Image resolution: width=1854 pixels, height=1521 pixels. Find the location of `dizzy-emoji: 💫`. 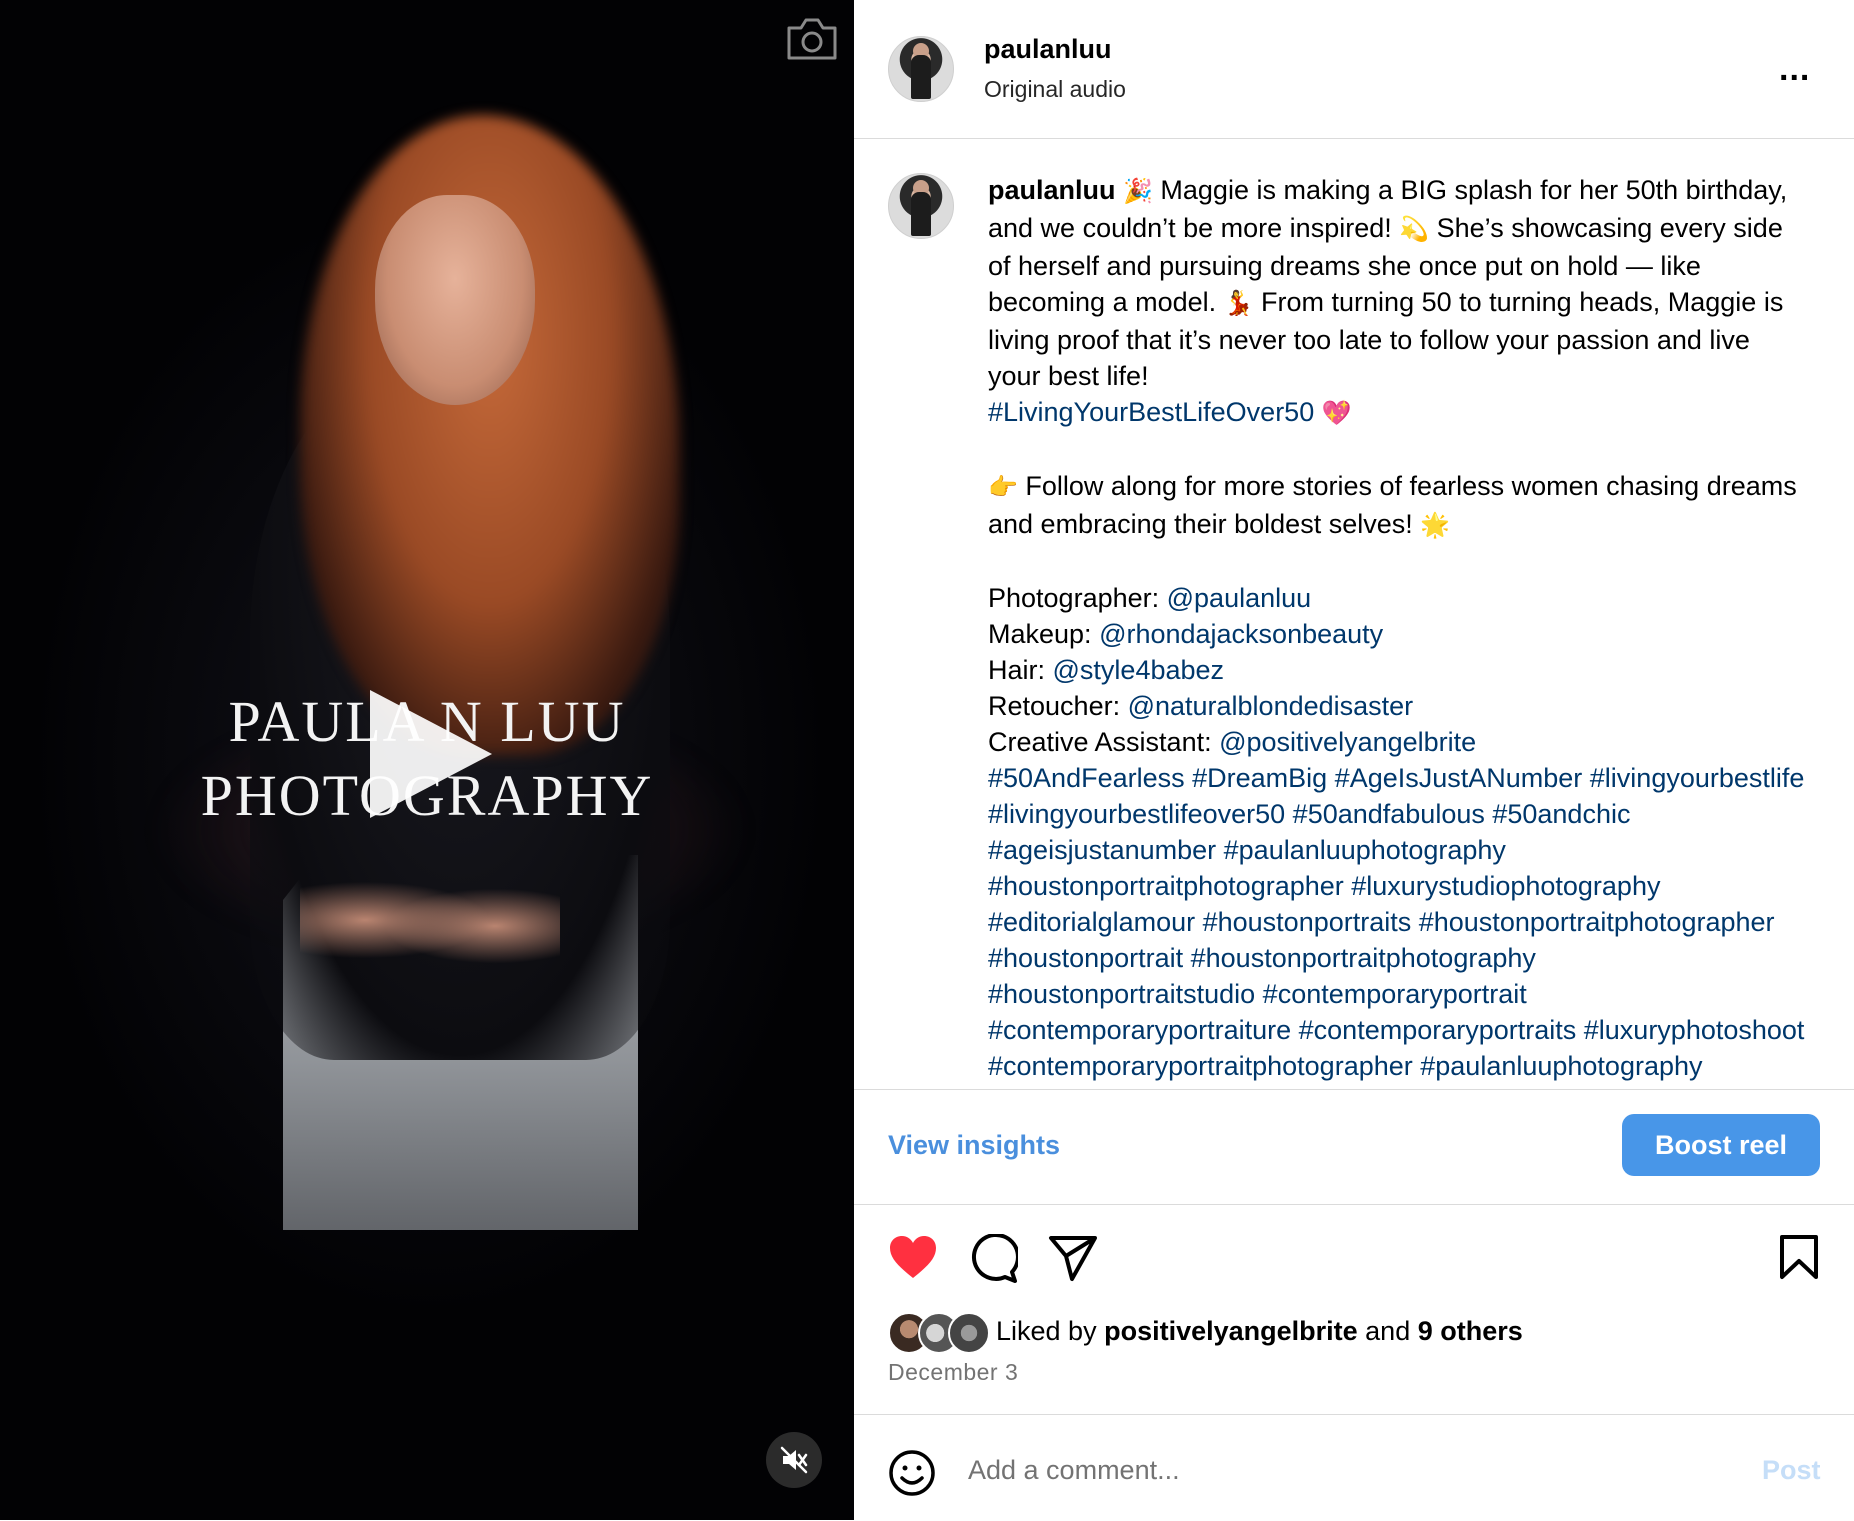

dizzy-emoji: 💫 is located at coordinates (1414, 229).